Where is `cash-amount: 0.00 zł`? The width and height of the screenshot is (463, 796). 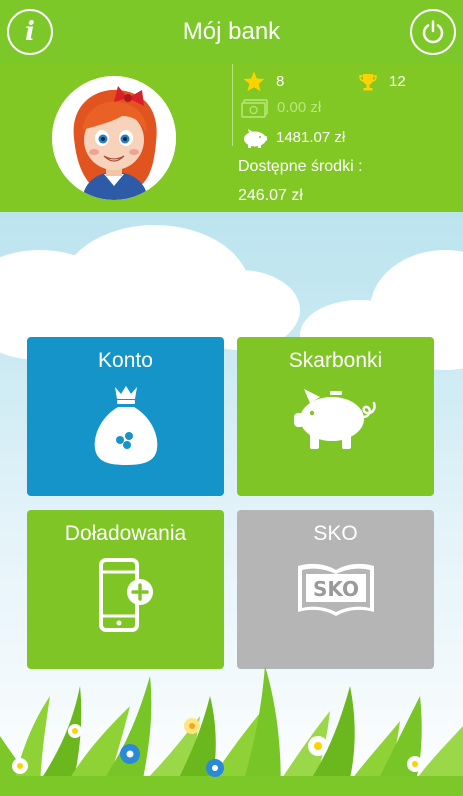 cash-amount: 0.00 zł is located at coordinates (299, 107).